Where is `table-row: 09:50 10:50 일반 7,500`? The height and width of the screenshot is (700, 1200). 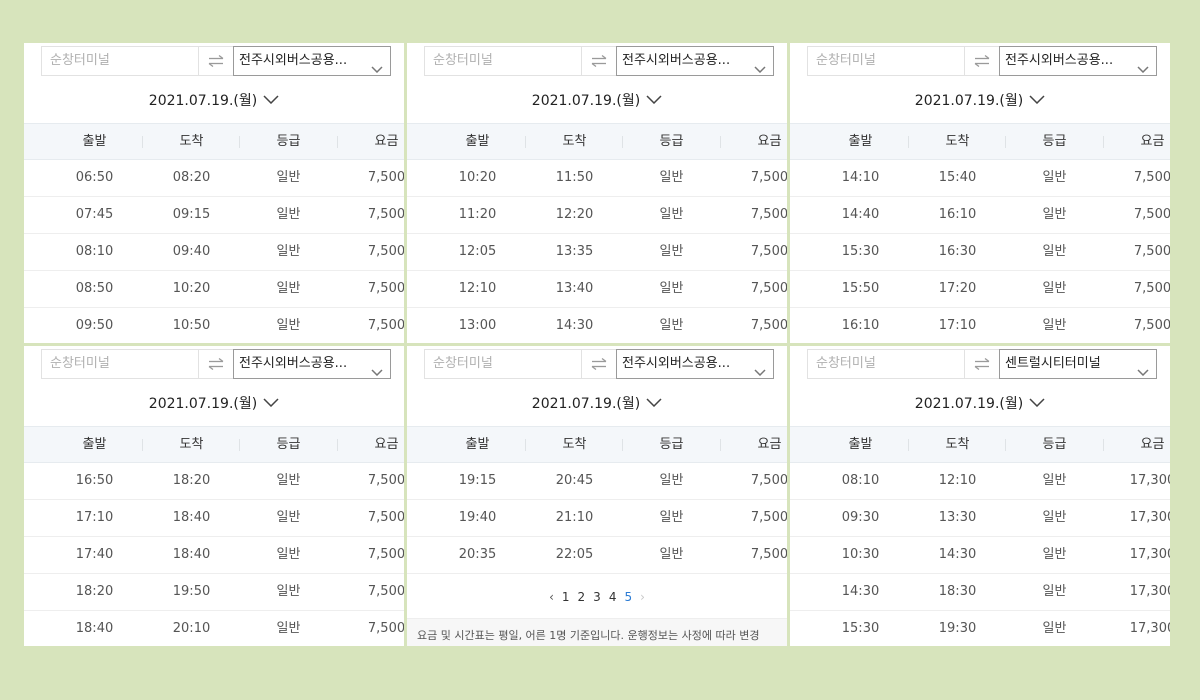
table-row: 09:50 10:50 일반 7,500 is located at coordinates (214, 325).